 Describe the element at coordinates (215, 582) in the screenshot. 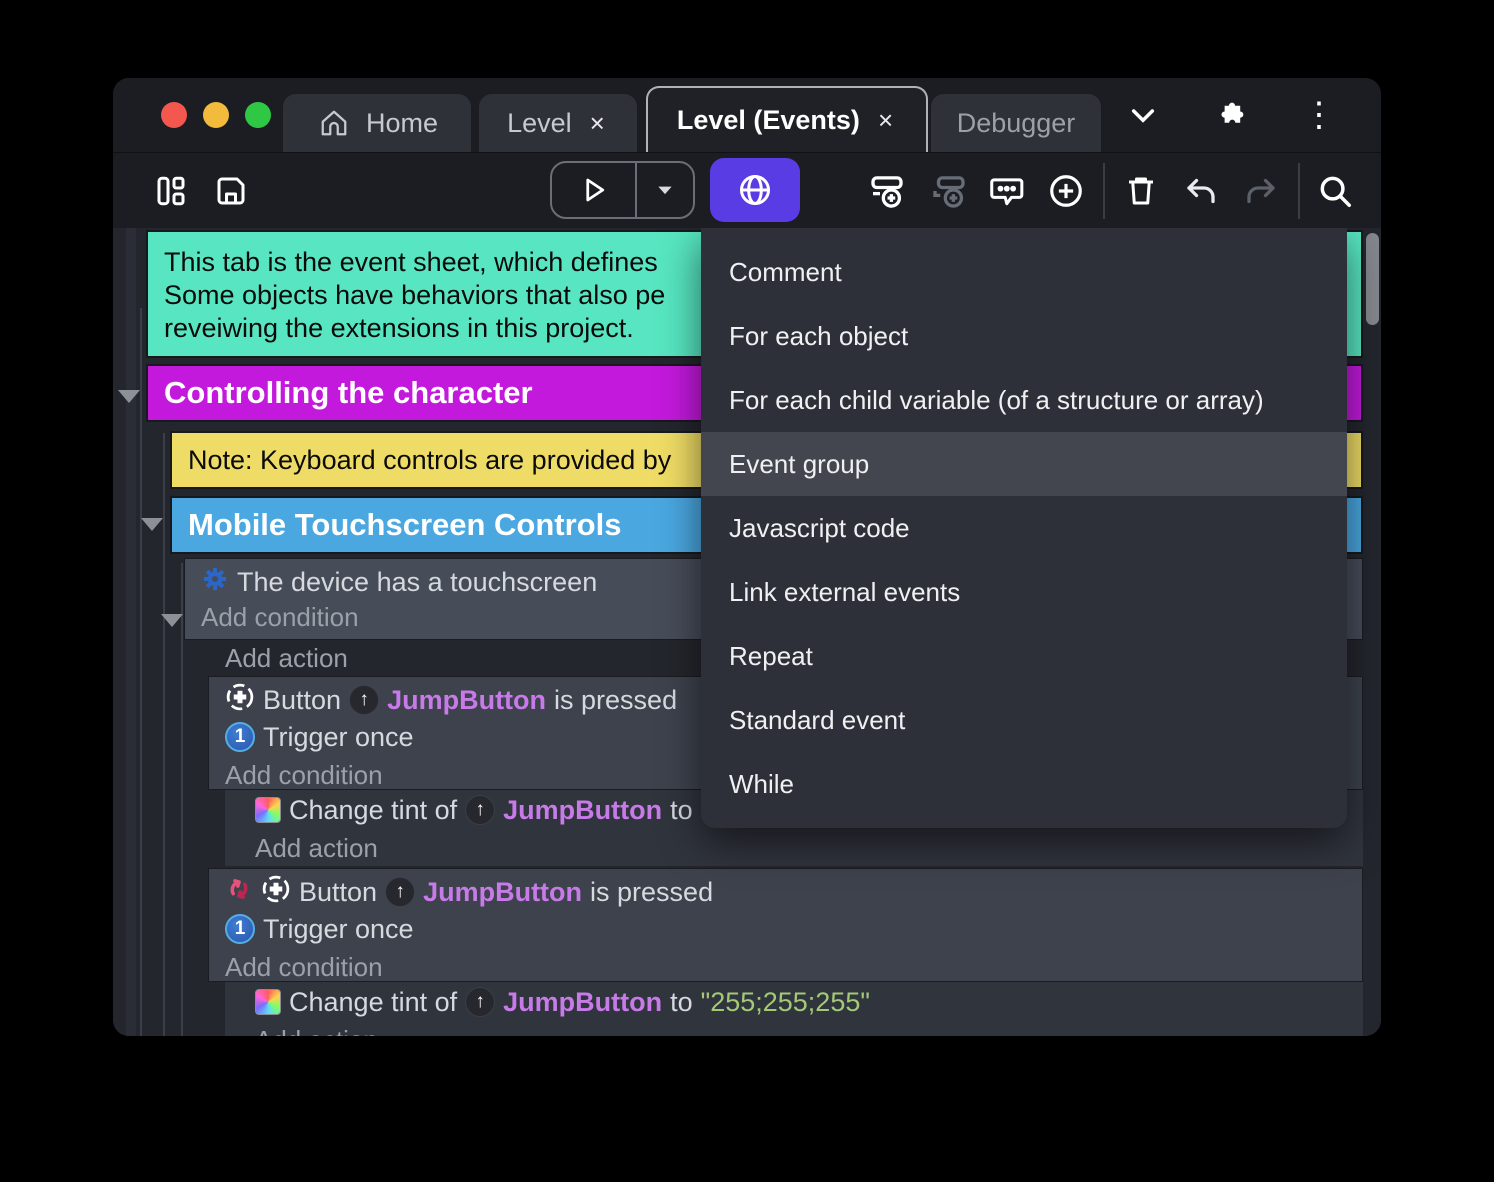

I see `gear-icon` at that location.